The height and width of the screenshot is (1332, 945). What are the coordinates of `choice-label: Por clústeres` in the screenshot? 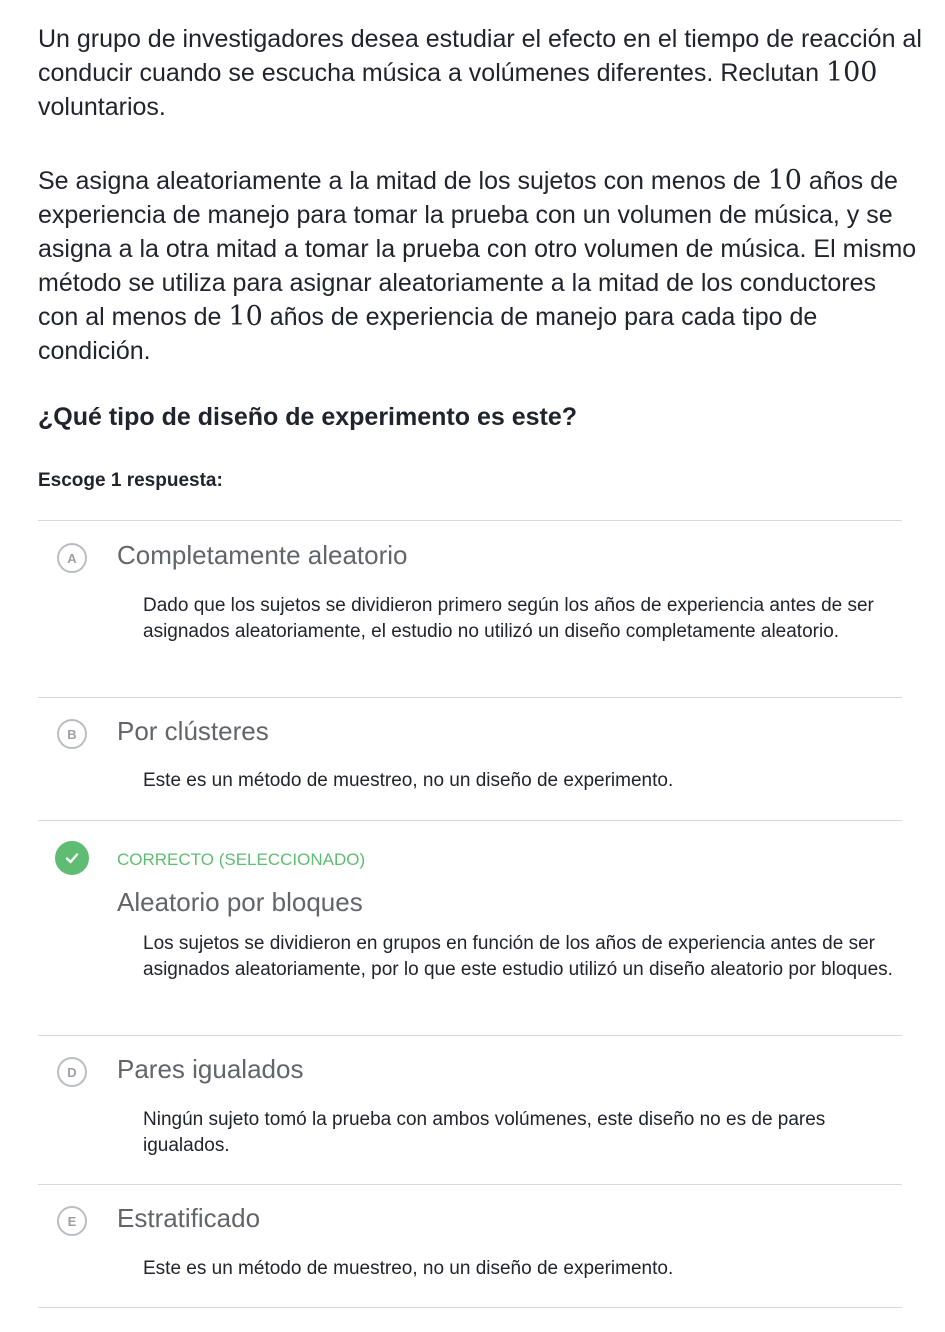 It's located at (193, 731).